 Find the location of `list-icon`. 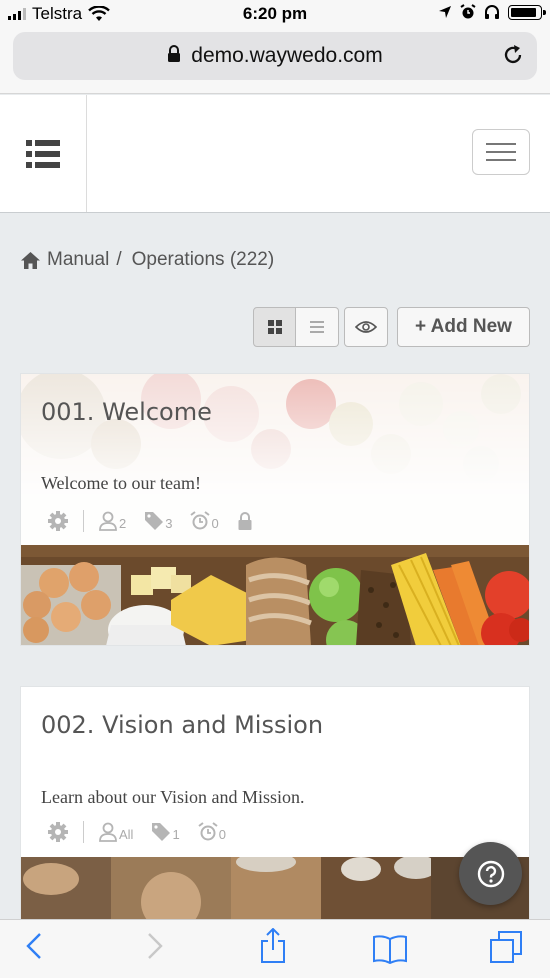

list-icon is located at coordinates (43, 153).